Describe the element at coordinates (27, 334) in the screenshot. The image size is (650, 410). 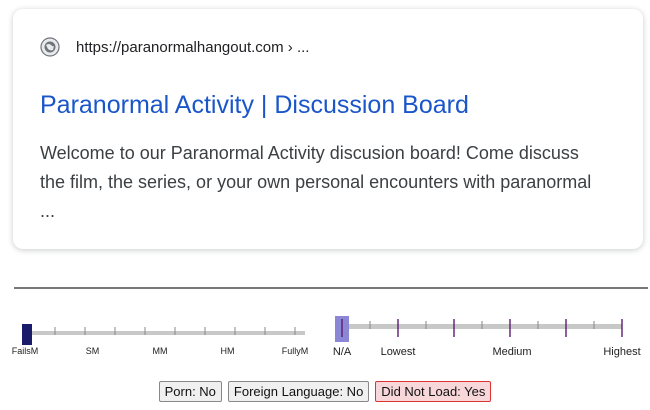
I see `rating-selected-marker` at that location.